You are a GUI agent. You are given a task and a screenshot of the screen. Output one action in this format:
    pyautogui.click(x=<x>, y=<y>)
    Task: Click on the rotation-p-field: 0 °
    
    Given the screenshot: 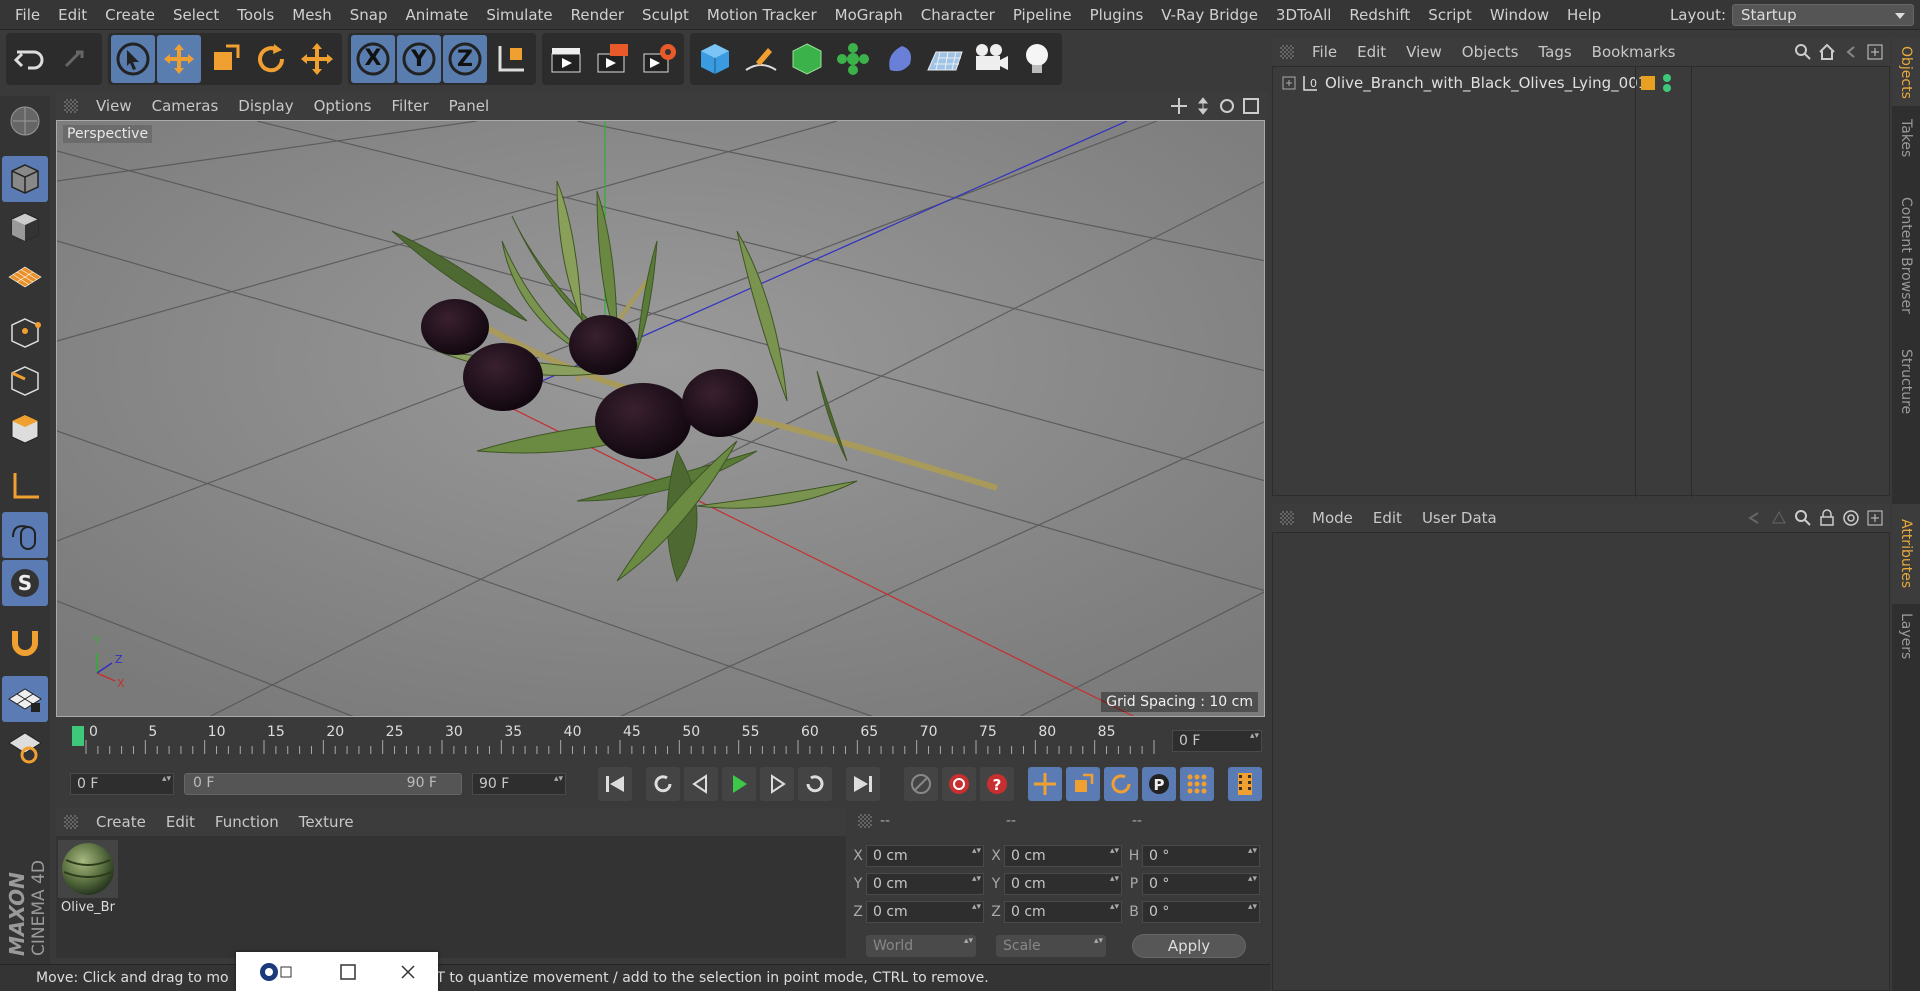 What is the action you would take?
    pyautogui.click(x=1201, y=884)
    